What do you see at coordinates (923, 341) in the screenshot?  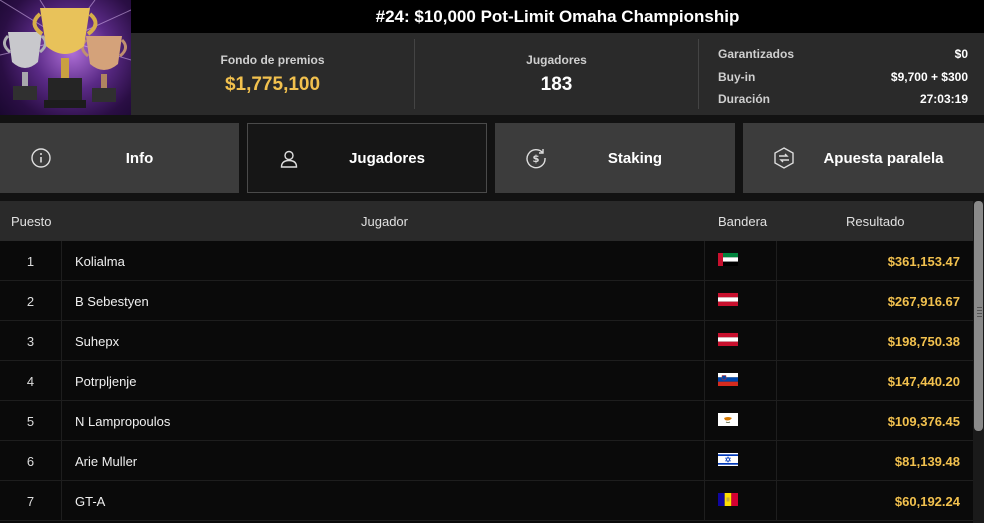 I see `result-cell: $198,750.38` at bounding box center [923, 341].